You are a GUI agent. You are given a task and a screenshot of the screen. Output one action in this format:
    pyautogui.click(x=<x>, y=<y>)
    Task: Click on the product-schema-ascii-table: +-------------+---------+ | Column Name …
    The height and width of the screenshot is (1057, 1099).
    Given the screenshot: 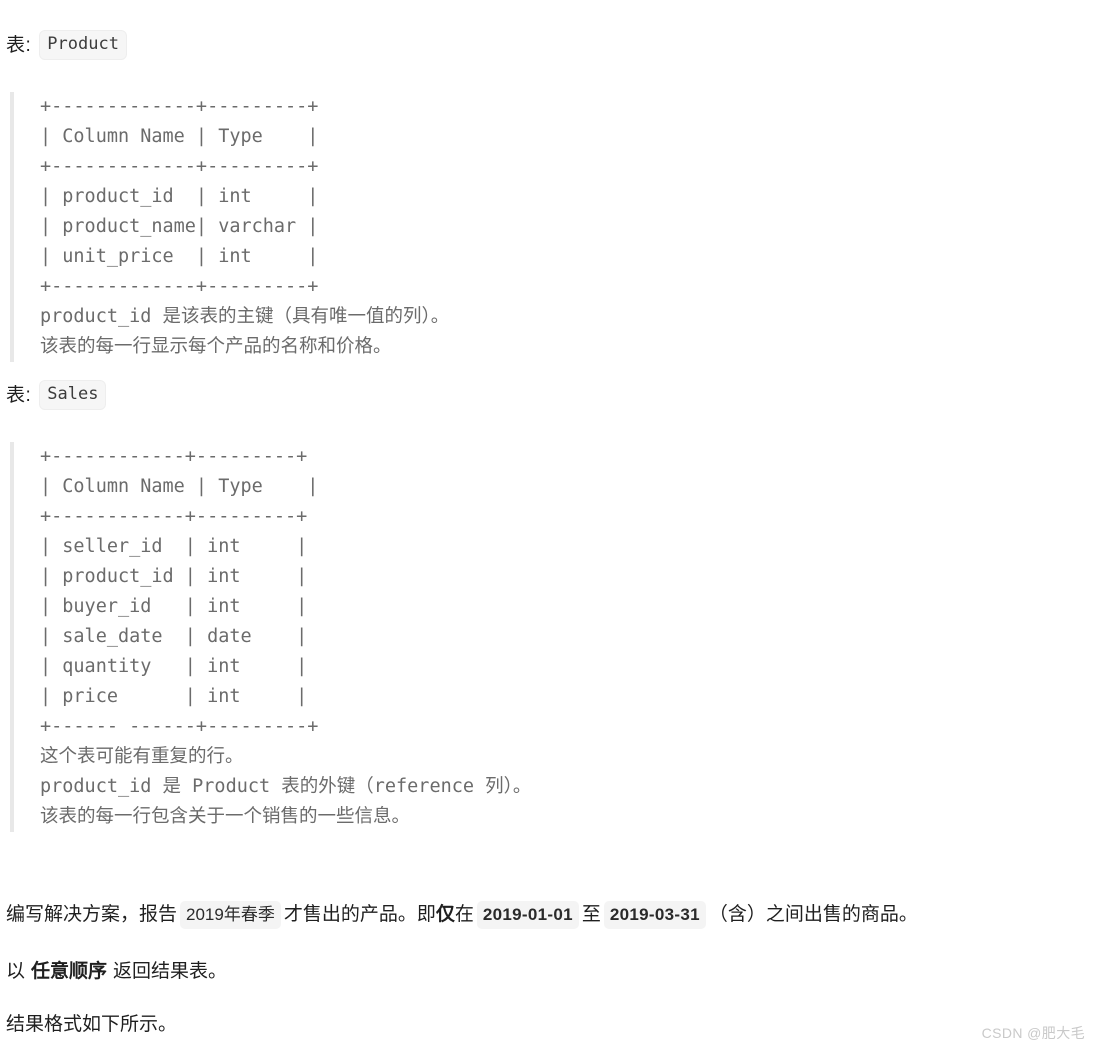 What is the action you would take?
    pyautogui.click(x=179, y=196)
    